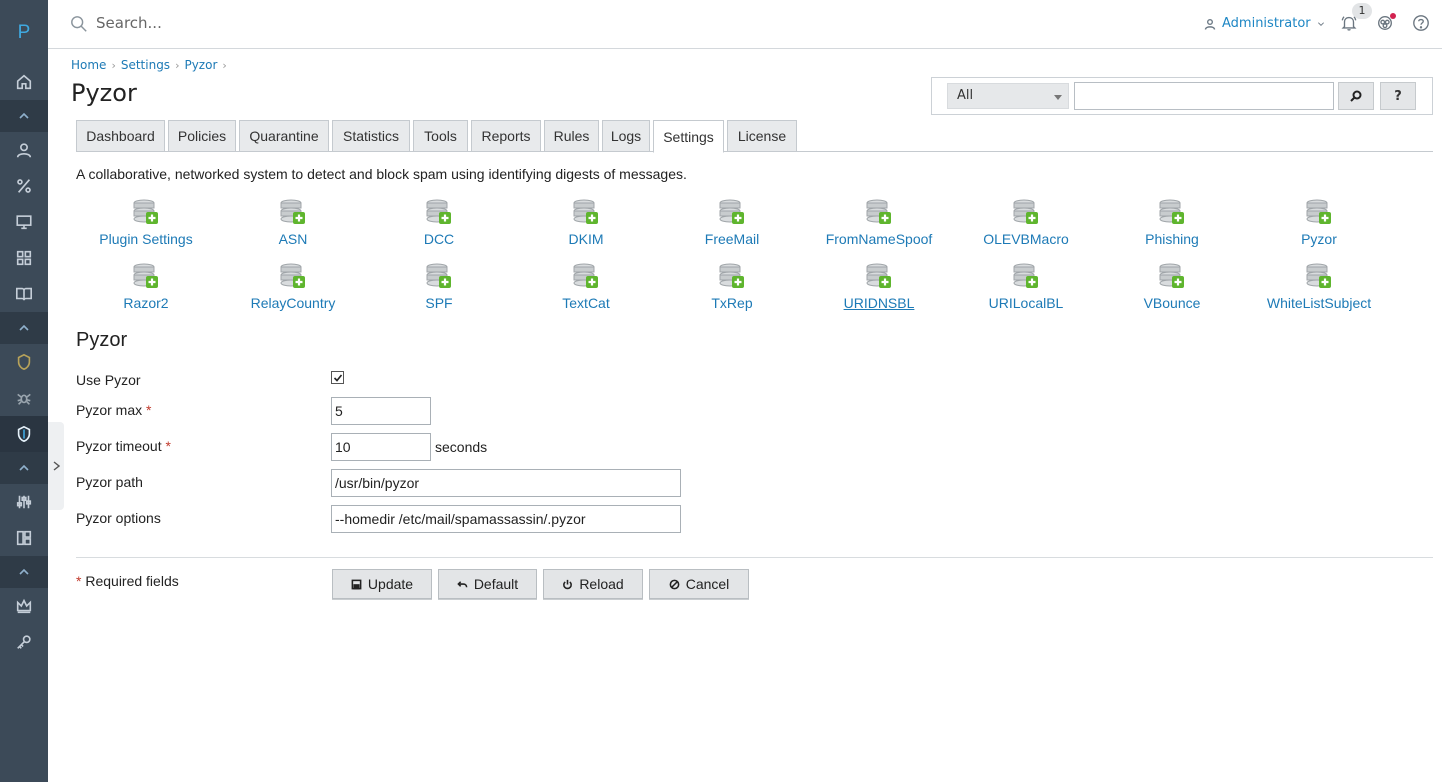 The image size is (1442, 782). I want to click on sidebar-expand-handle, so click(56, 466).